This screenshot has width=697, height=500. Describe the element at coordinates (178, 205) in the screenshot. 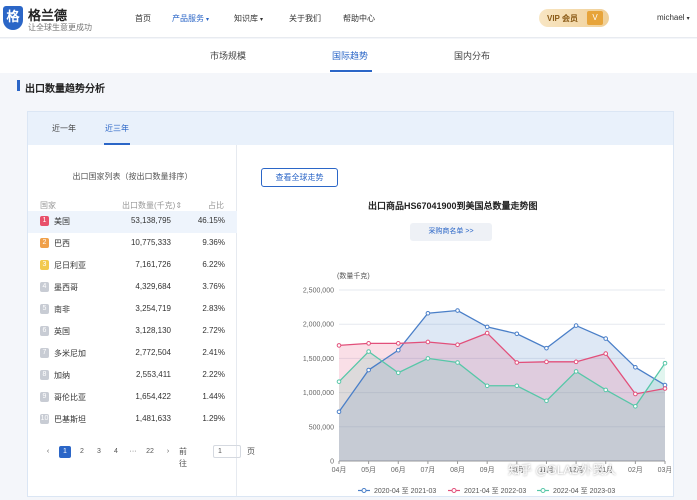

I see `sort-icon: ⇕` at that location.